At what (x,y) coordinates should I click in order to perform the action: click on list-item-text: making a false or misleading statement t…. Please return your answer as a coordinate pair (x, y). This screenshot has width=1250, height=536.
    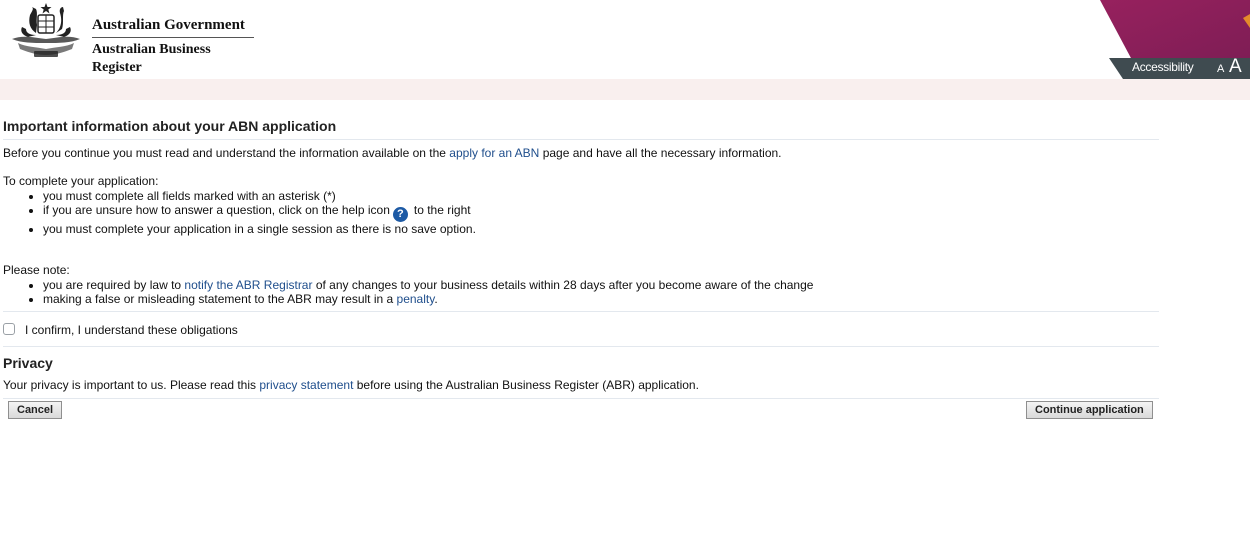
    Looking at the image, I should click on (220, 299).